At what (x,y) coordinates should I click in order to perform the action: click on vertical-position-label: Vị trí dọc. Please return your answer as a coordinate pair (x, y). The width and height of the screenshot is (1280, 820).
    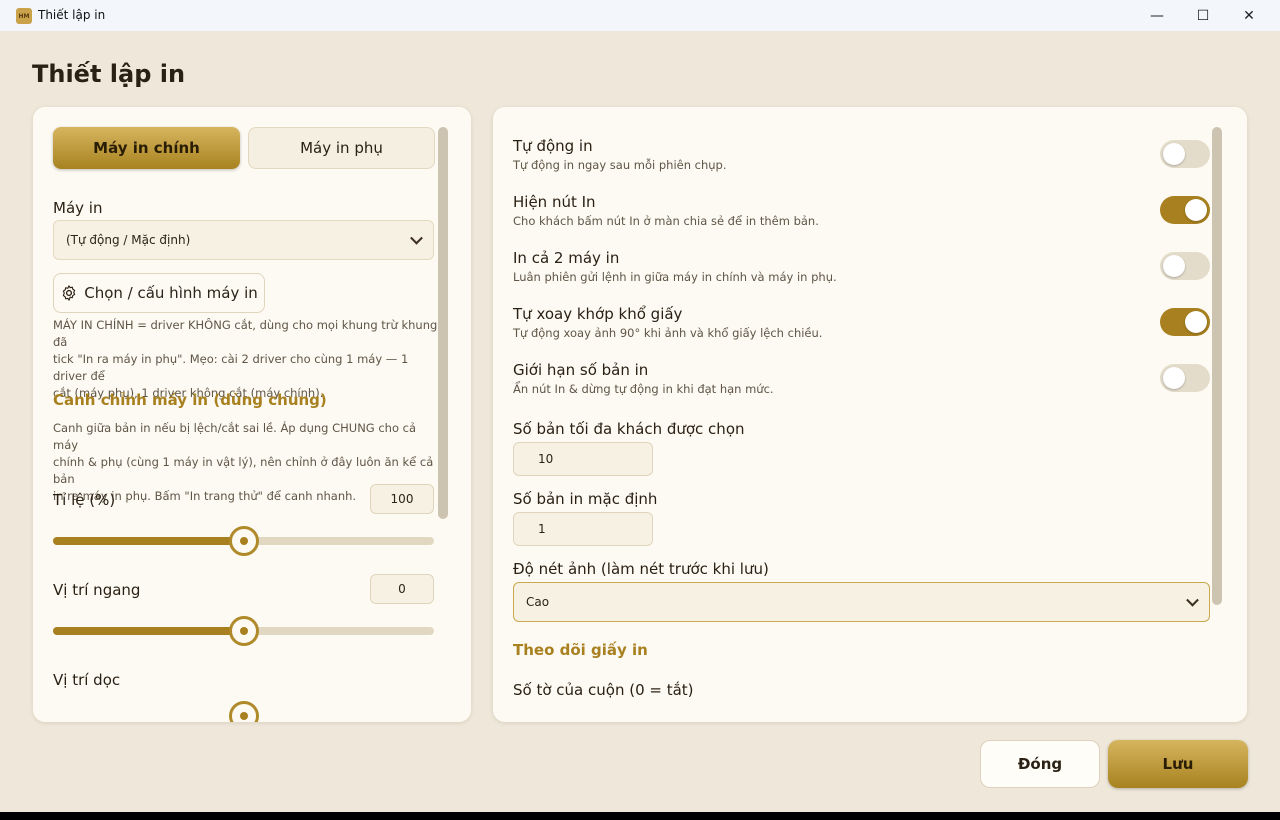
    Looking at the image, I should click on (87, 680).